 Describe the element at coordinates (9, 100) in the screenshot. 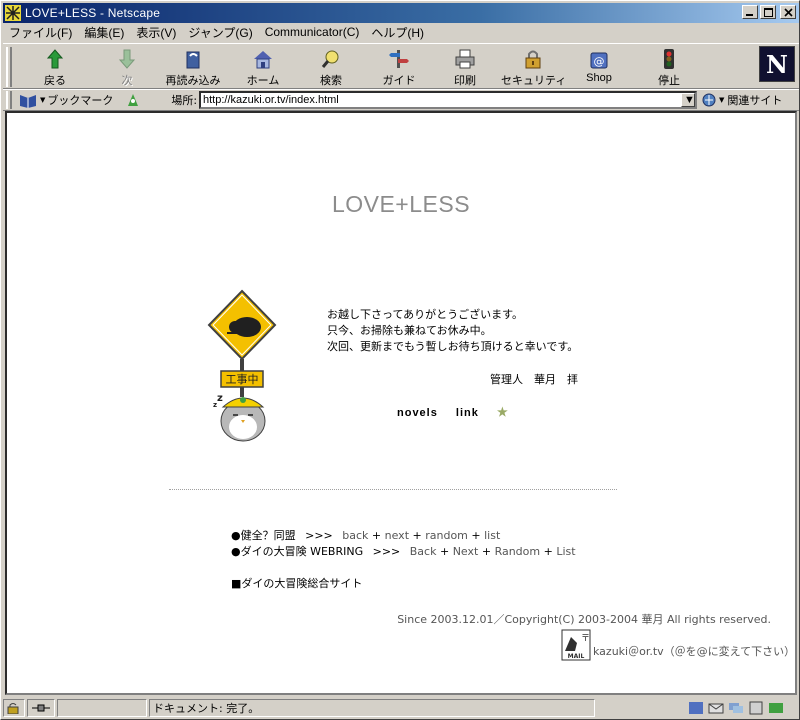

I see `location-grip` at that location.